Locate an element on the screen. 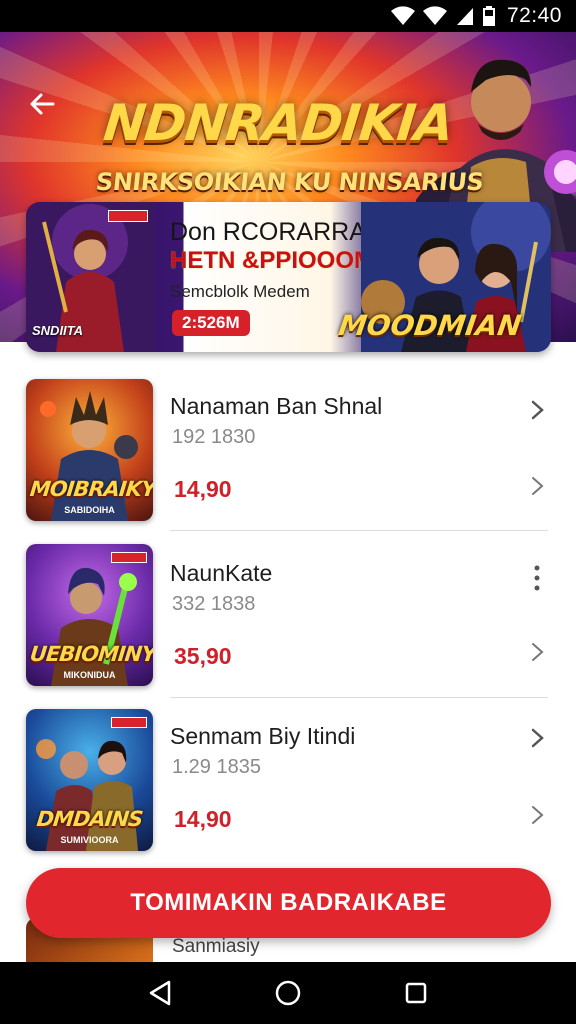  battery-icon is located at coordinates (488, 16).